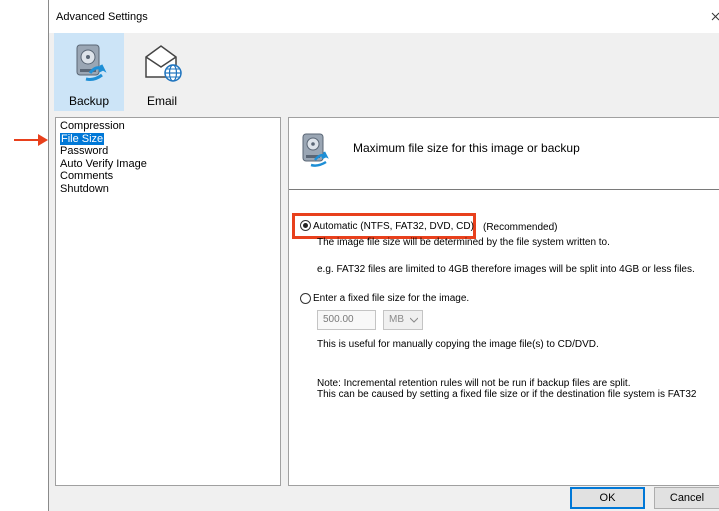 Image resolution: width=719 pixels, height=511 pixels. I want to click on sidebar-item-password: Password, so click(170, 151).